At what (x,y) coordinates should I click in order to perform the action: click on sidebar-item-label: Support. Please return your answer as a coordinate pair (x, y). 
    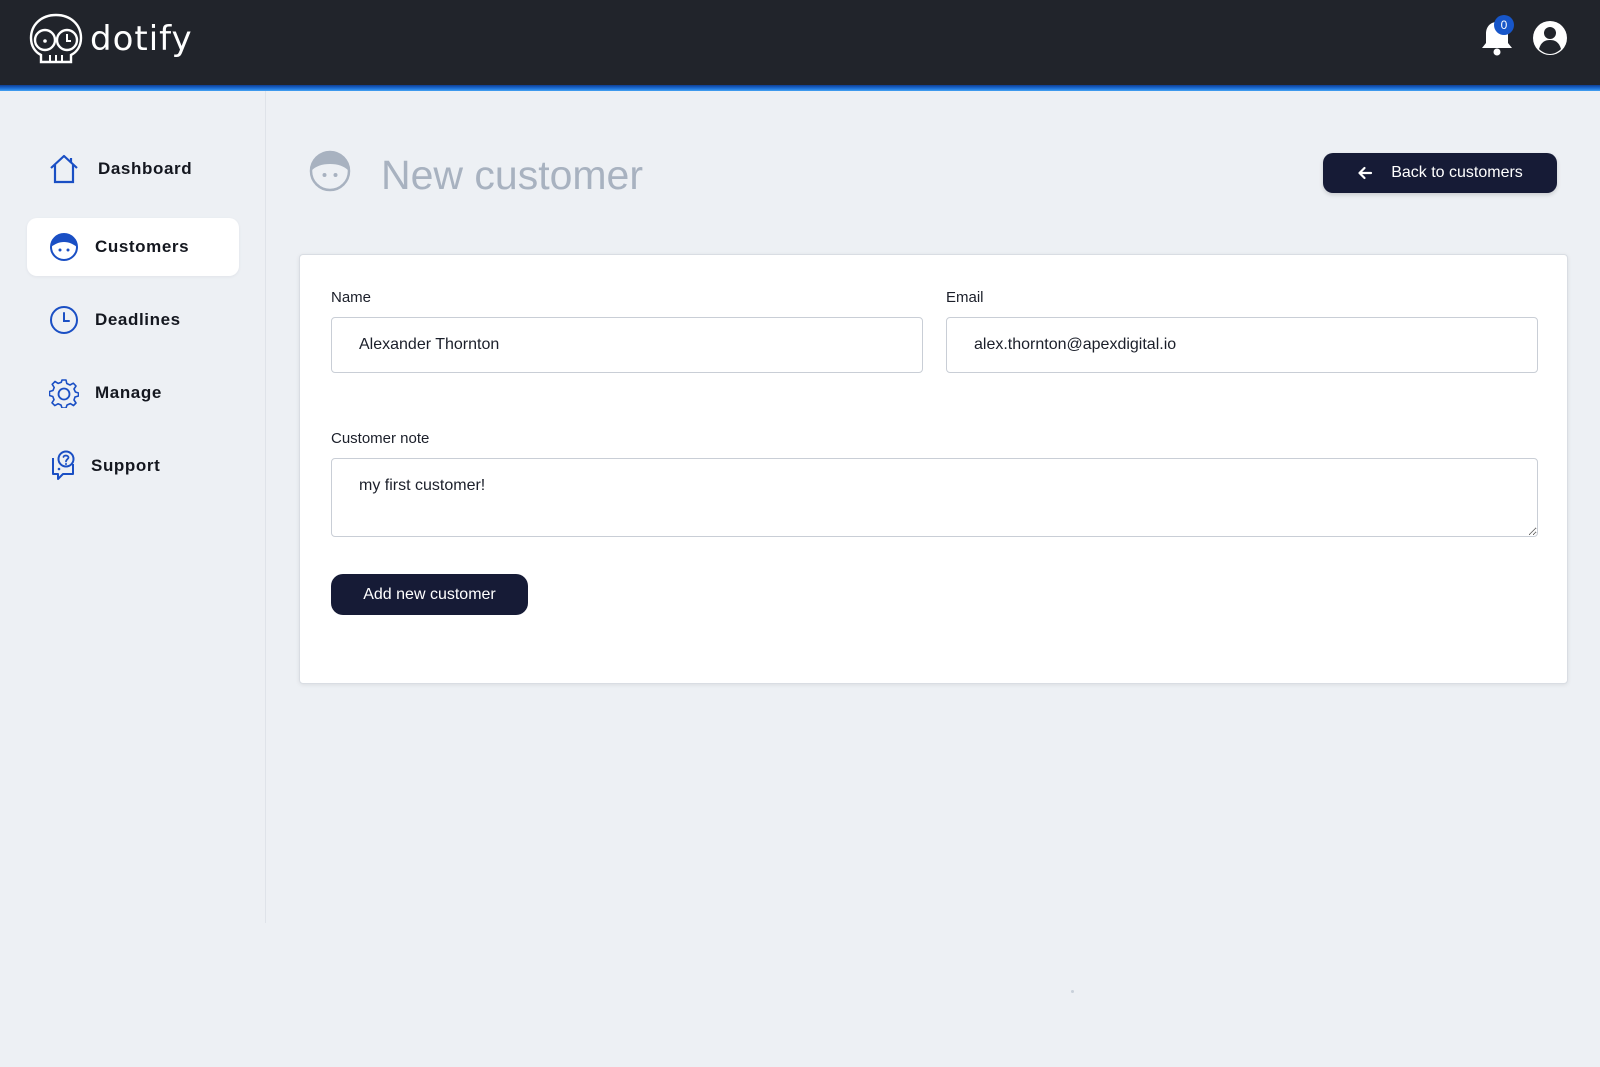
    Looking at the image, I should click on (126, 465).